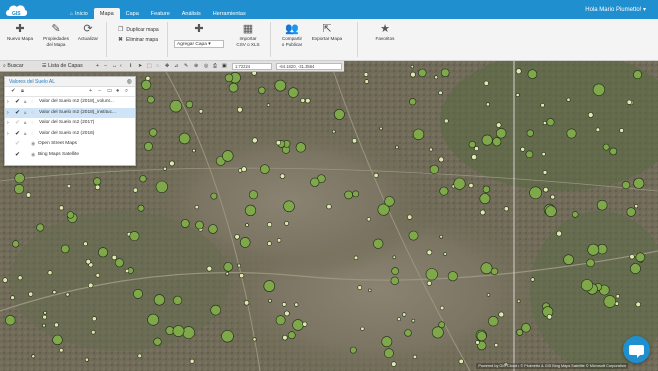 The height and width of the screenshot is (371, 658). Describe the element at coordinates (140, 66) in the screenshot. I see `cursor-icon: ➤` at that location.